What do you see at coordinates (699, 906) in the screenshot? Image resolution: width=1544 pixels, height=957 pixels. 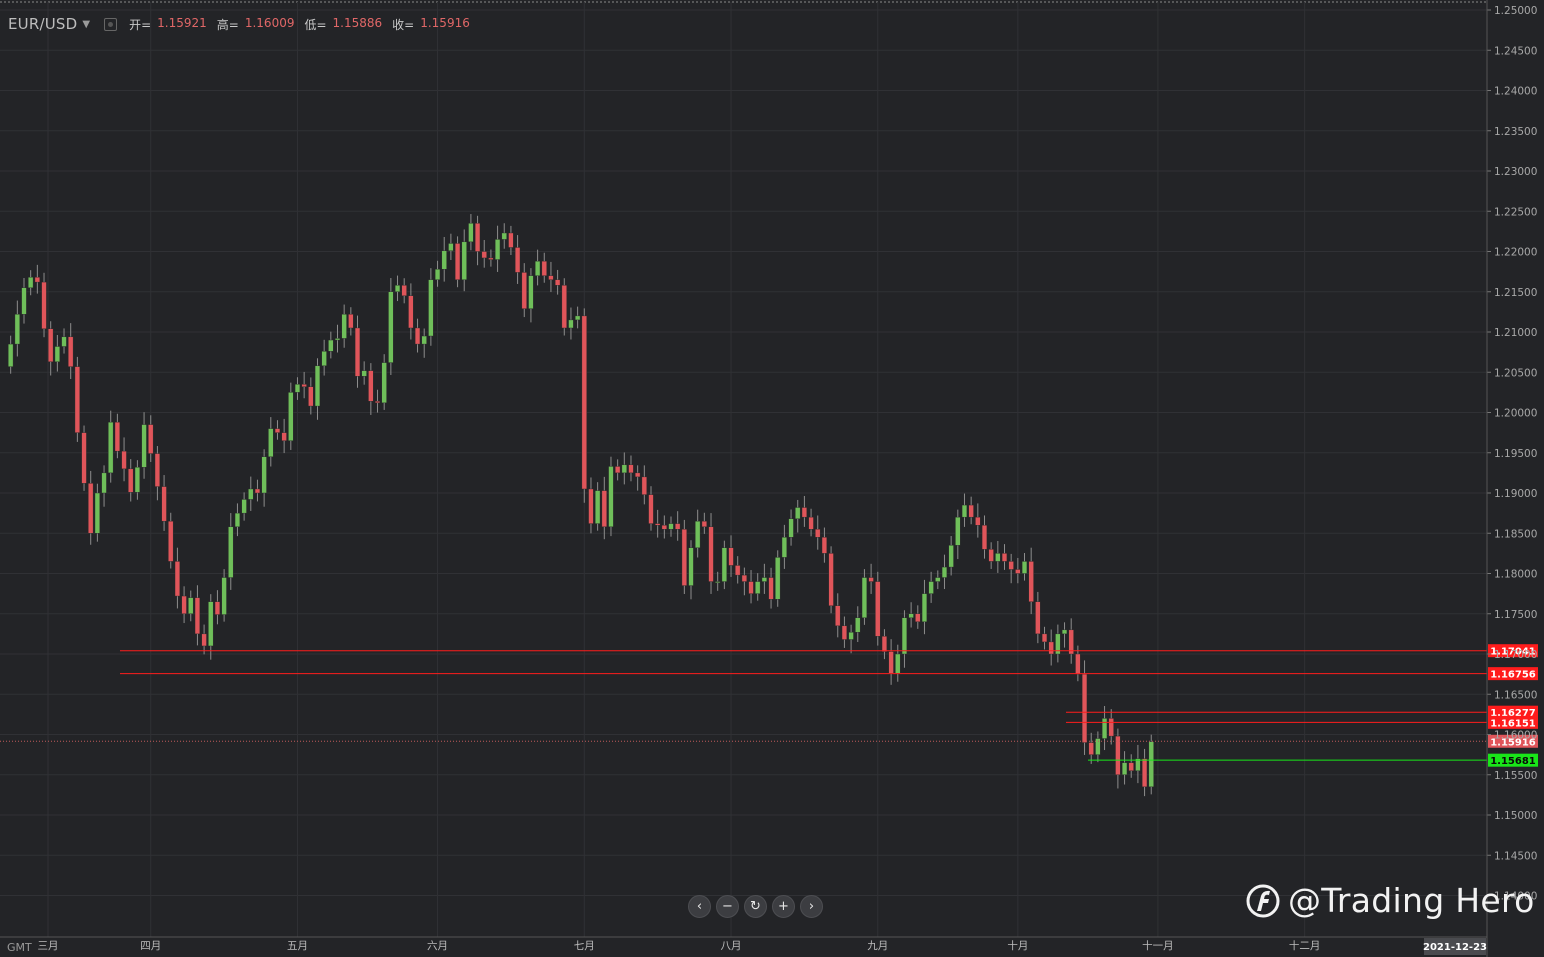 I see `chevron-left-icon: ‹` at bounding box center [699, 906].